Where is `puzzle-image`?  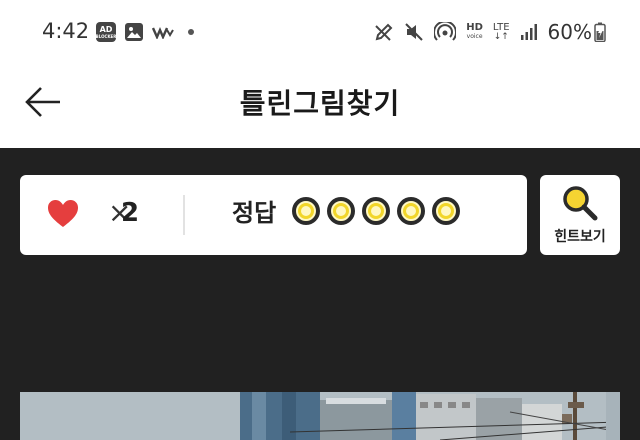 puzzle-image is located at coordinates (320, 416).